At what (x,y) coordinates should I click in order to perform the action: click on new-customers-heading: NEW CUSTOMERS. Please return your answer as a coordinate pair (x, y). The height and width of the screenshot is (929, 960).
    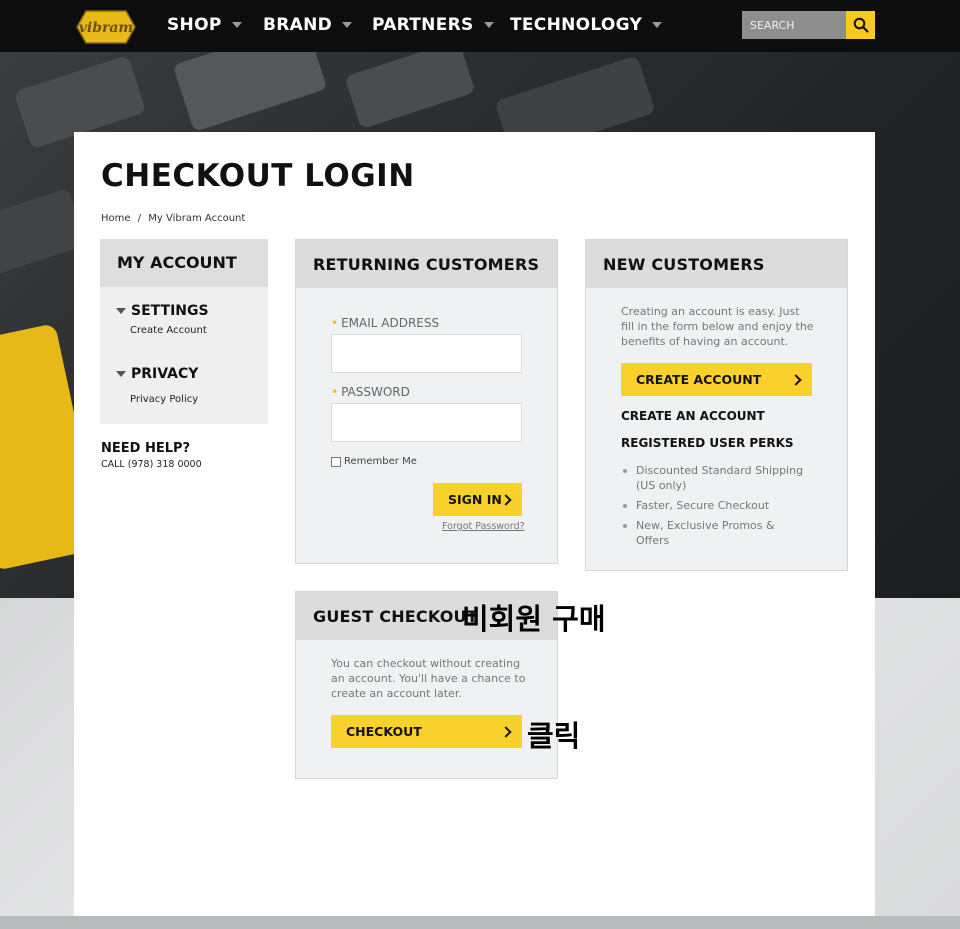
    Looking at the image, I should click on (716, 264).